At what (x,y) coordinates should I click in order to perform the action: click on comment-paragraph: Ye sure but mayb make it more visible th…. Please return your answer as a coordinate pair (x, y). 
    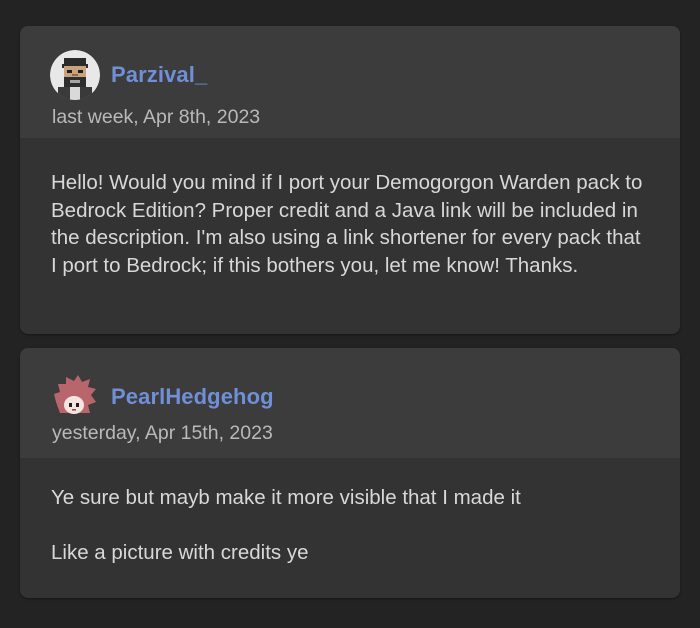
    Looking at the image, I should click on (286, 497).